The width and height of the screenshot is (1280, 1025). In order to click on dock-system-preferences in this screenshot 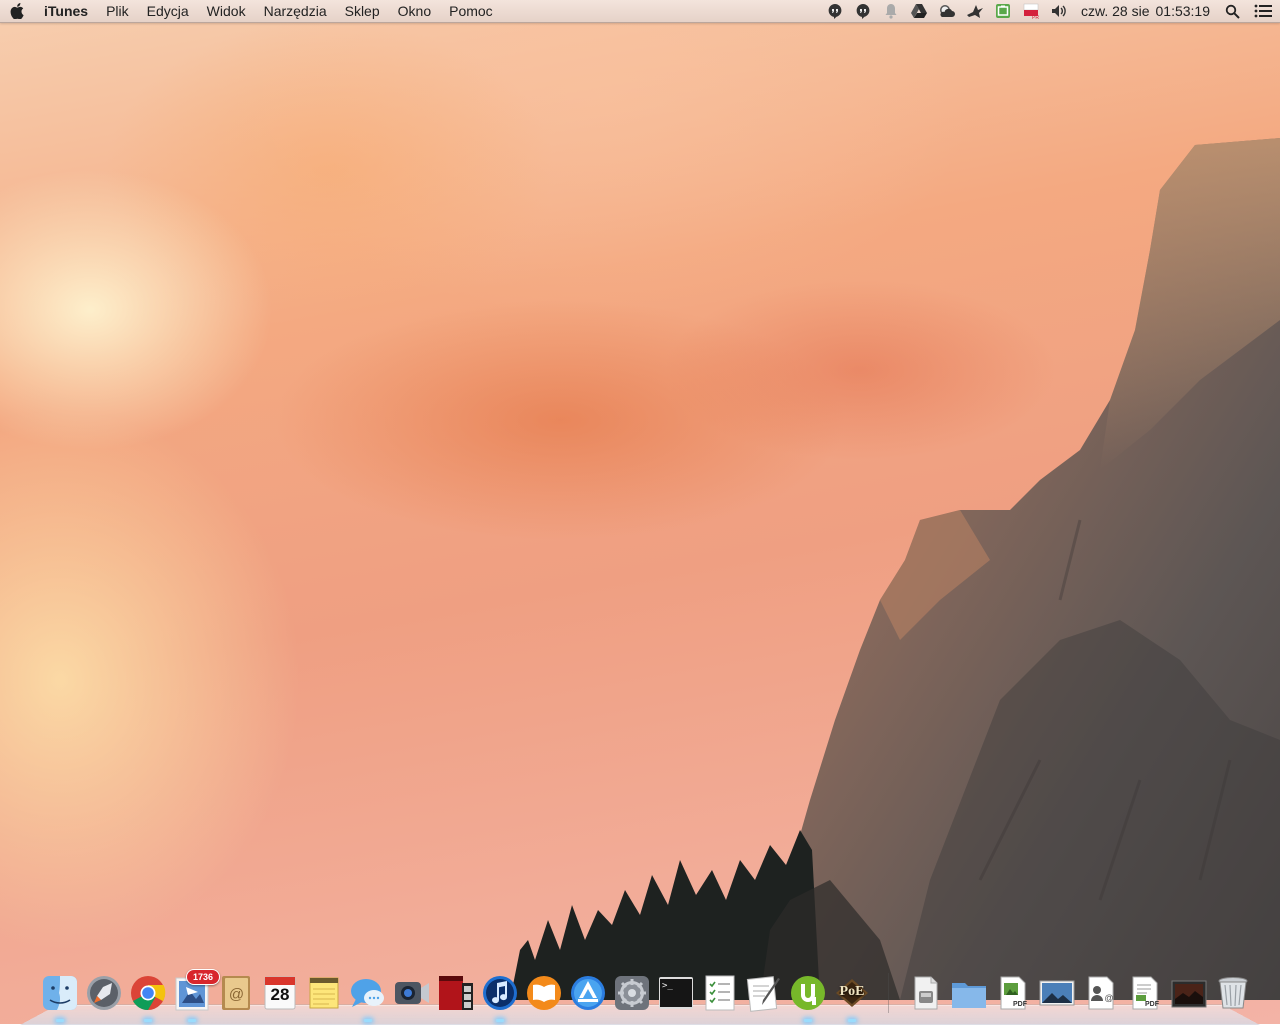, I will do `click(632, 993)`.